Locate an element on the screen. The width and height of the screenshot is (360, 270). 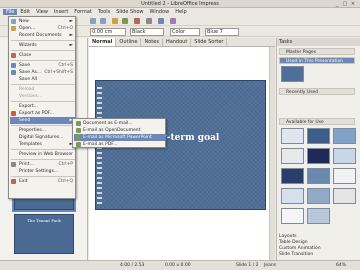
menu-item-exit: Exit Ctrl+Q is located at coordinates (43, 181).